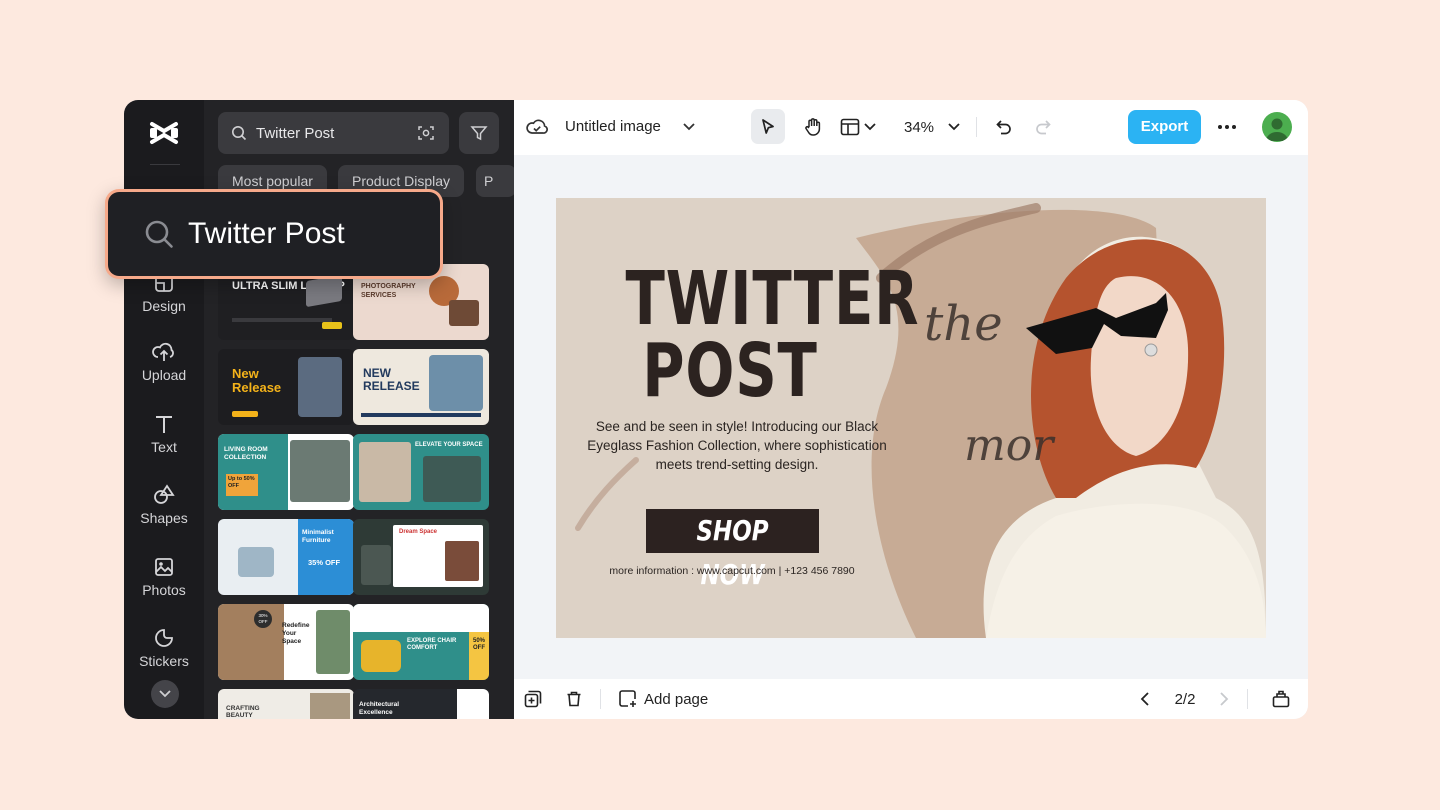  I want to click on cloud-save-button, so click(537, 127).